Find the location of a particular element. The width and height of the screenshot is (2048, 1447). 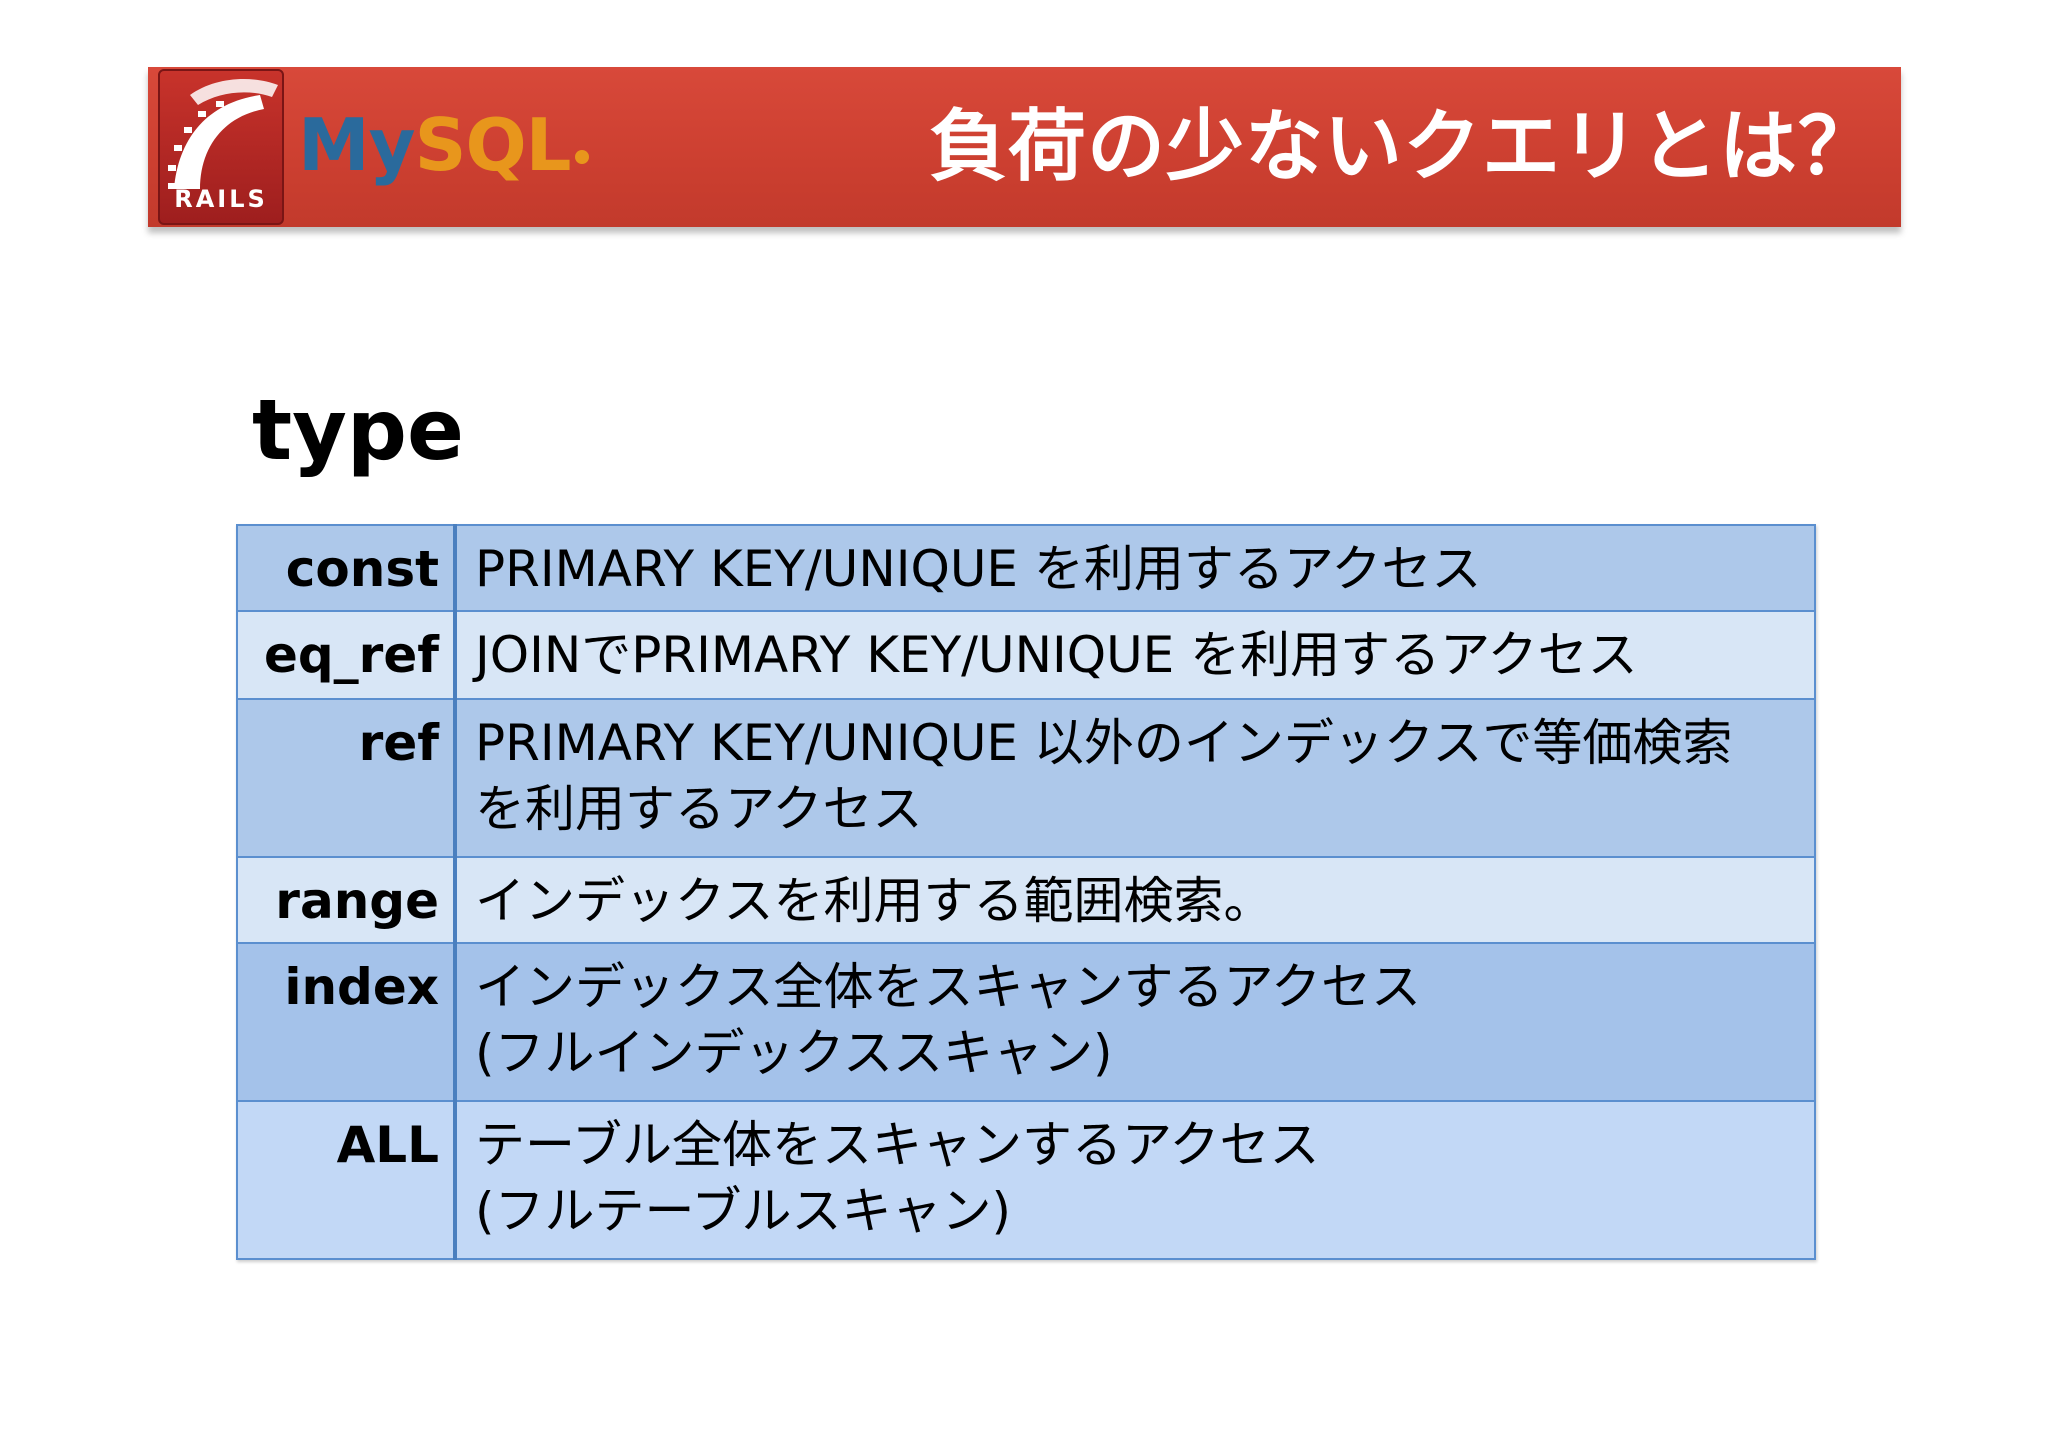

type-description: PRIMARY KEY/UNIQUE を利用するアクセス is located at coordinates (1135, 568).